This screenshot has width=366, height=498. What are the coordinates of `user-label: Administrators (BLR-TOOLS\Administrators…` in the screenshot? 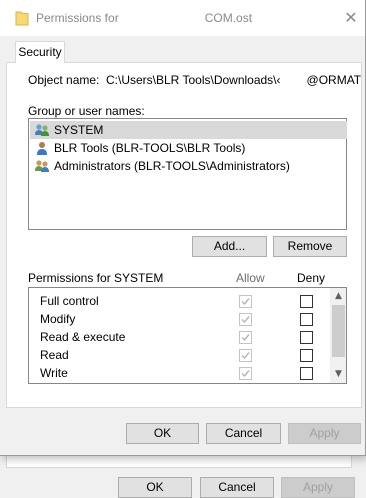 It's located at (172, 166).